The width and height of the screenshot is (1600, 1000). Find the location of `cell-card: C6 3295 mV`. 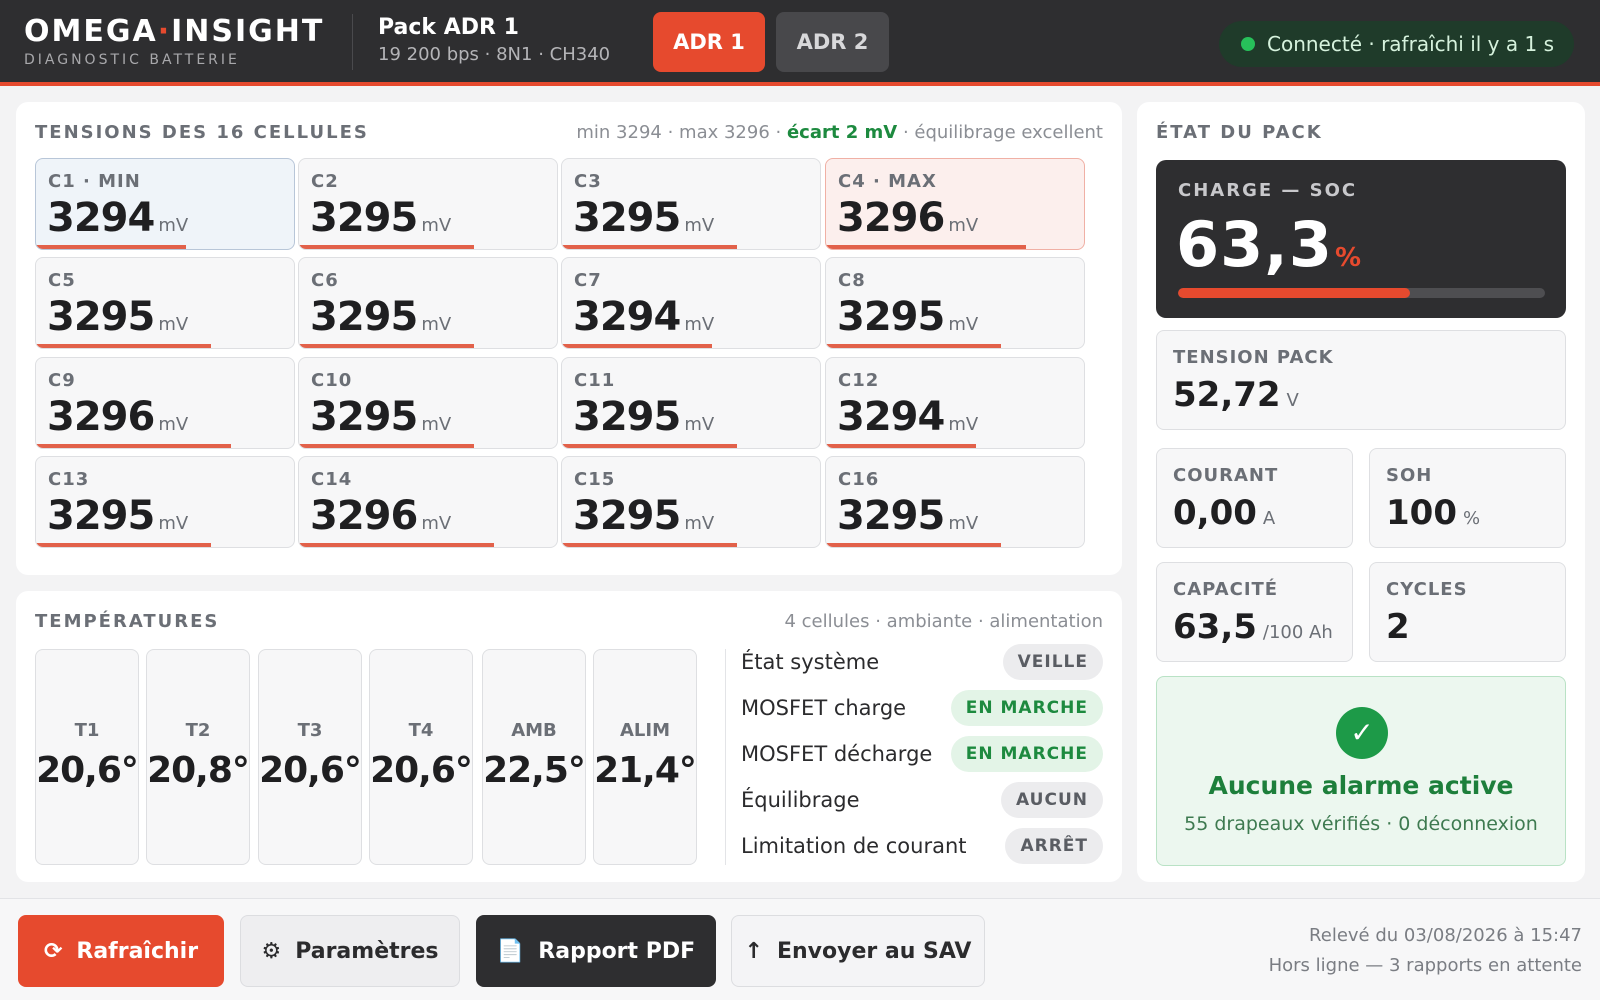

cell-card: C6 3295 mV is located at coordinates (428, 303).